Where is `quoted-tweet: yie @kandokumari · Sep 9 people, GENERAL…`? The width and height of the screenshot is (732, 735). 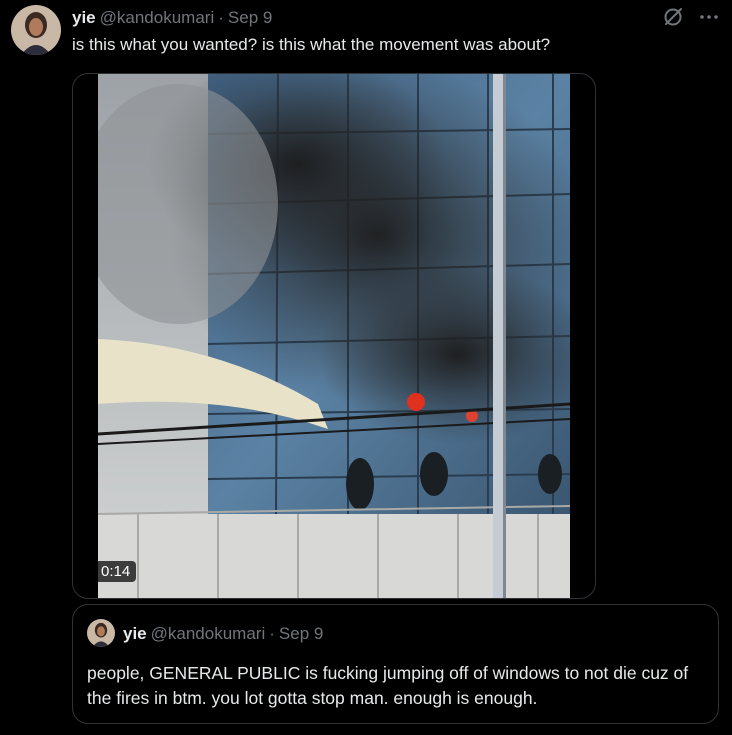
quoted-tweet: yie @kandokumari · Sep 9 people, GENERAL… is located at coordinates (395, 664).